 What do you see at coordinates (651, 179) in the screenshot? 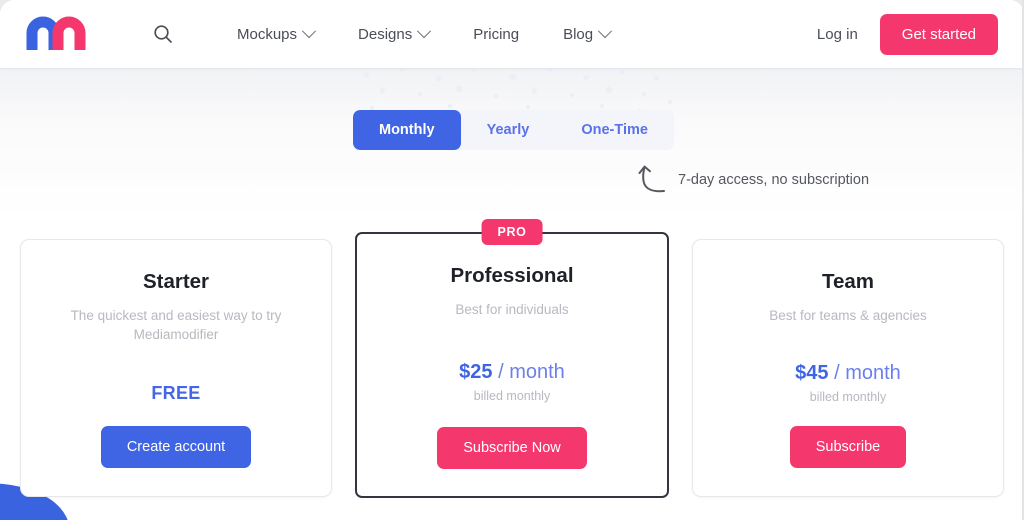
I see `curved-arrow-up-left-icon` at bounding box center [651, 179].